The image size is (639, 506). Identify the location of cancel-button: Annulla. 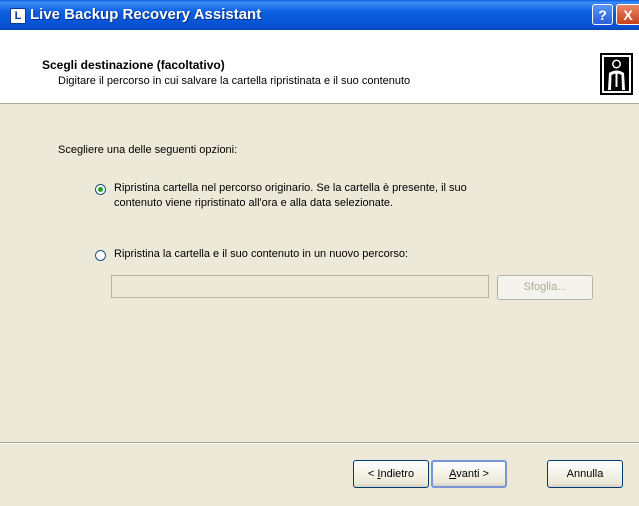
(585, 474).